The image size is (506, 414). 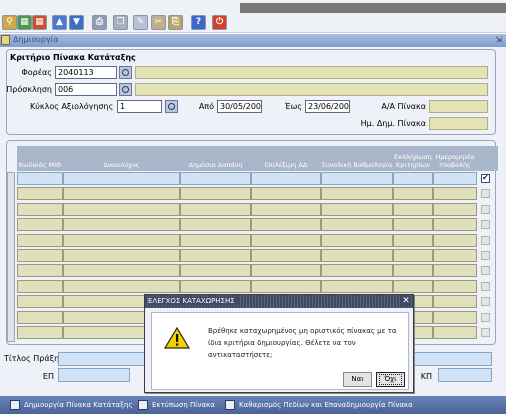 I want to click on kyklos-lookup-button, so click(x=171, y=106).